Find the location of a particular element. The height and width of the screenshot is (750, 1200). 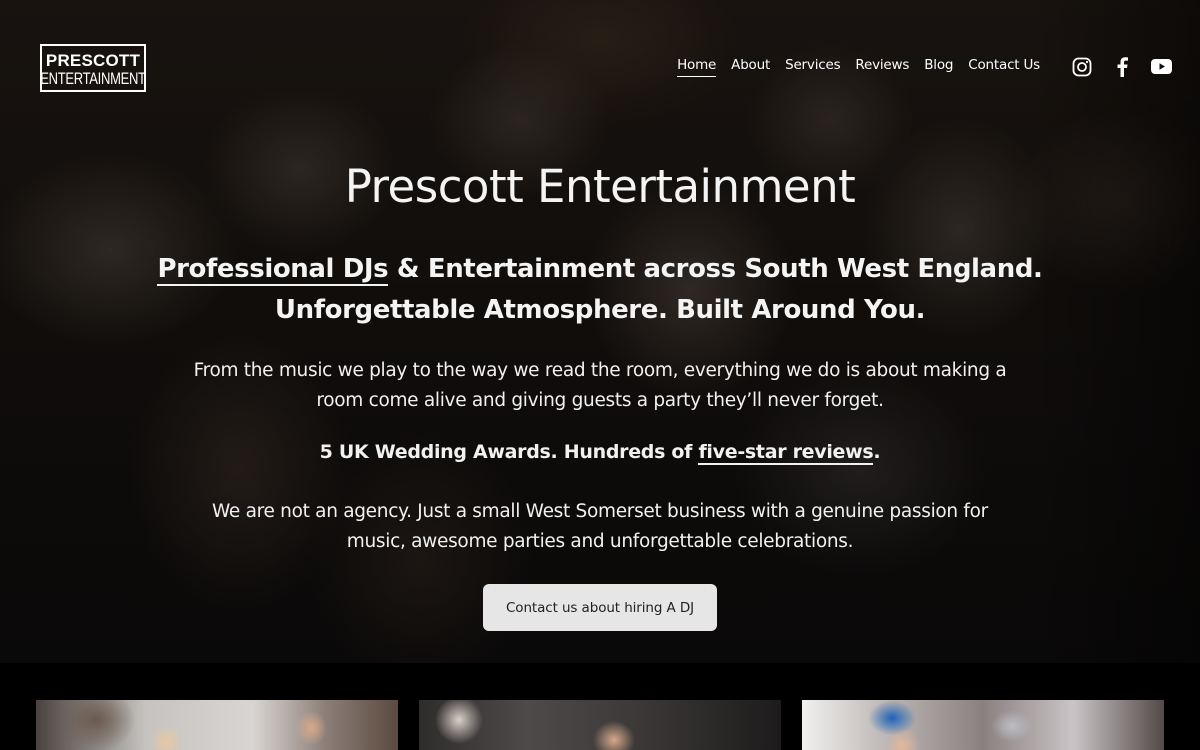

logo-line-1: PRESCOTT is located at coordinates (93, 60).